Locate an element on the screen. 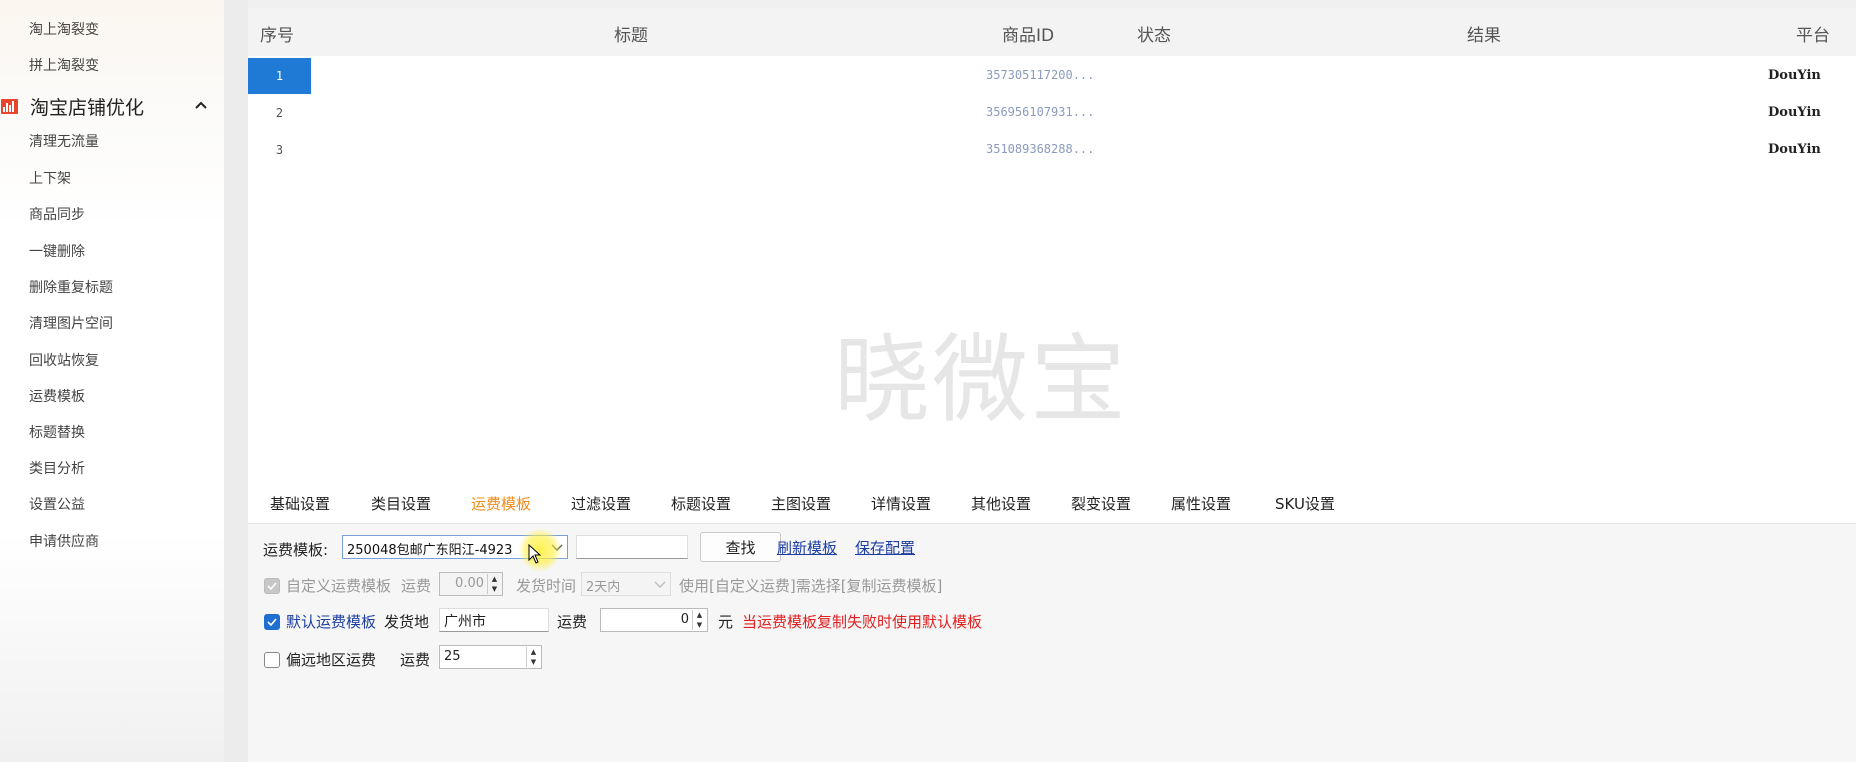  row-index: 2 is located at coordinates (279, 113).